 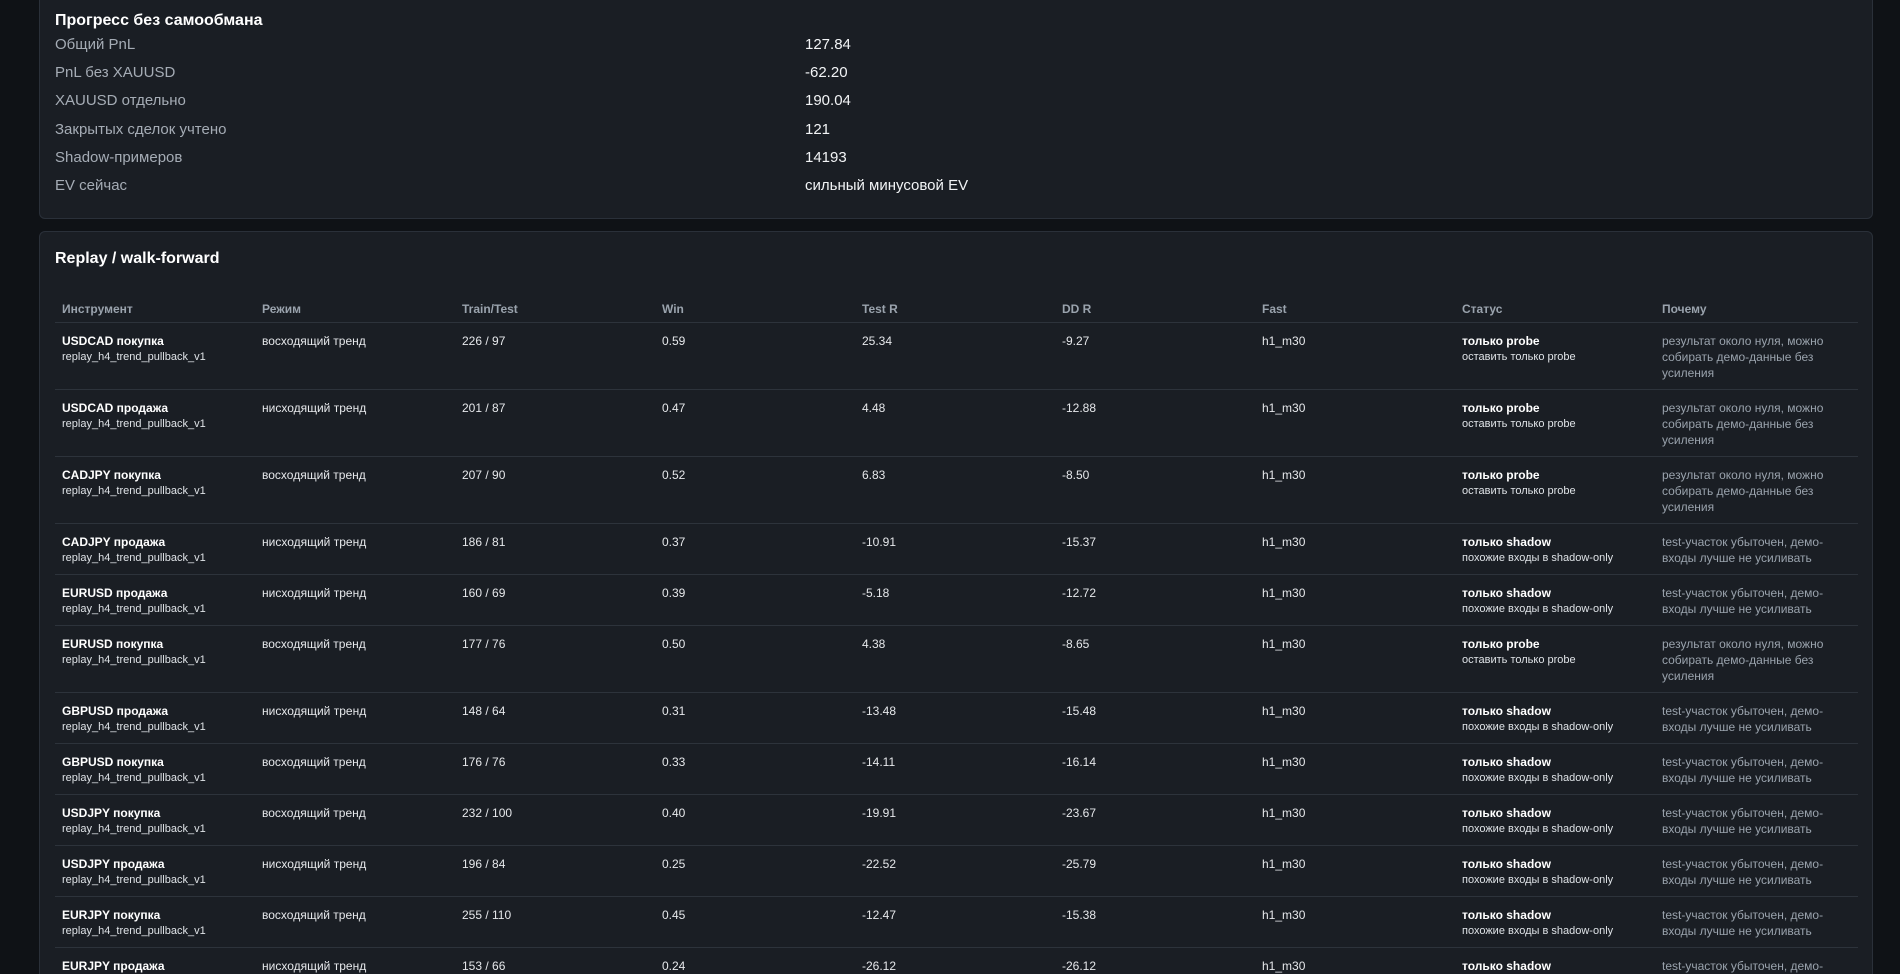 What do you see at coordinates (113, 966) in the screenshot?
I see `instrument-name: EURJPY продажа` at bounding box center [113, 966].